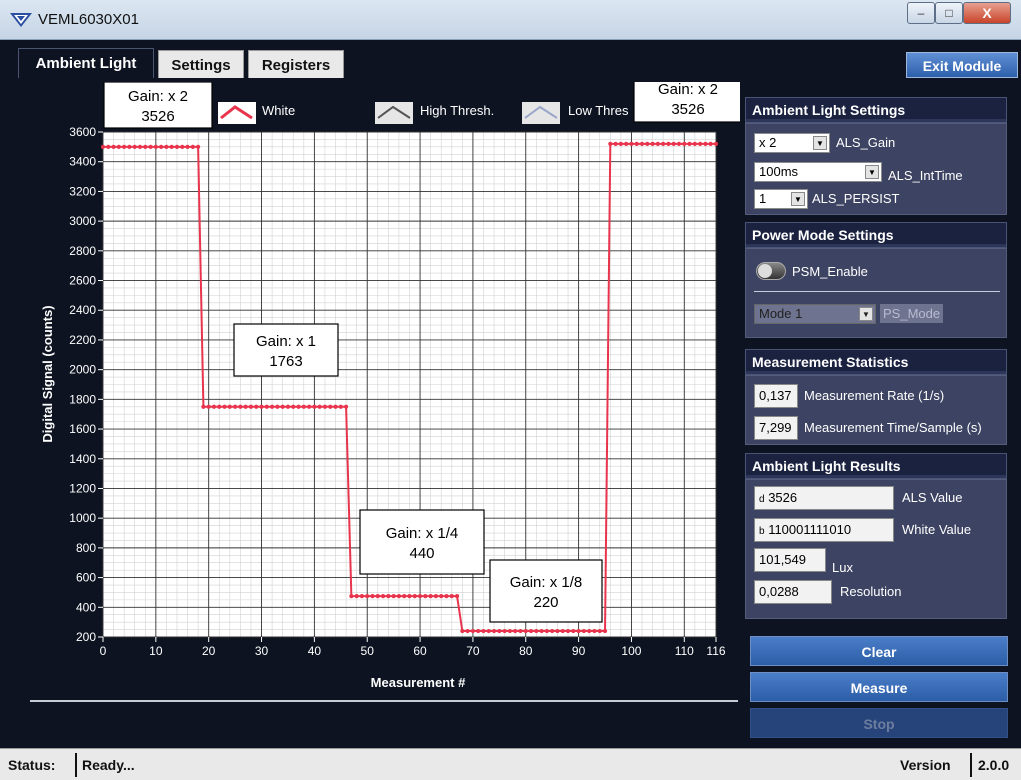 The image size is (1021, 780). I want to click on power-settings-header: Power Mode Settings, so click(876, 235).